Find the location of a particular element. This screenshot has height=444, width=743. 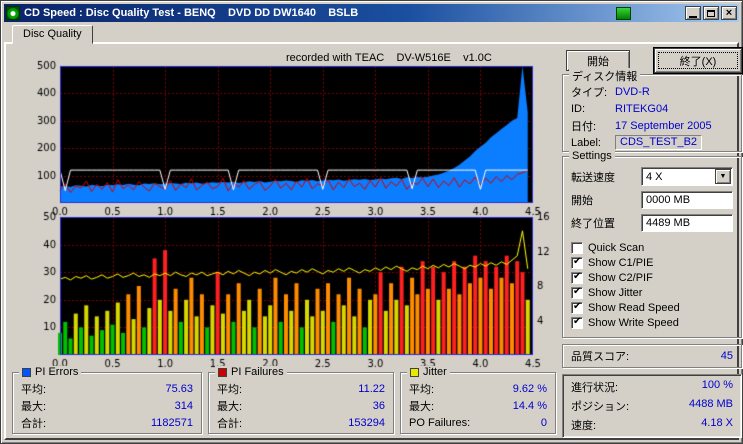

pi-failures-panel: PI Failures 平均: 11.22 最大: 36 合計: 153294 is located at coordinates (301, 400).